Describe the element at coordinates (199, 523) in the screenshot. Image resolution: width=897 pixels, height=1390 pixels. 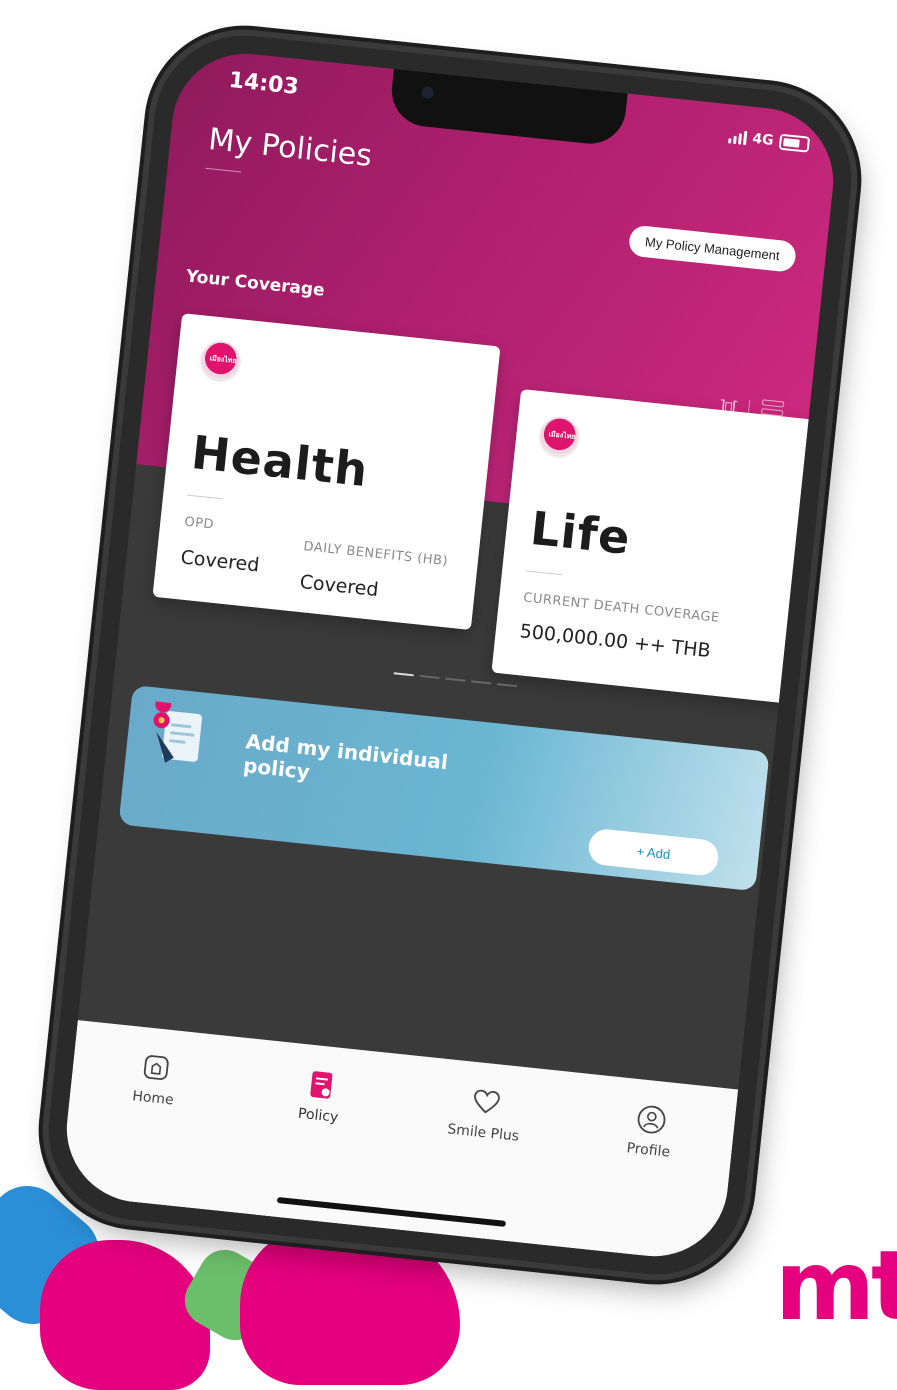
I see `field-label-opd: OPD` at that location.